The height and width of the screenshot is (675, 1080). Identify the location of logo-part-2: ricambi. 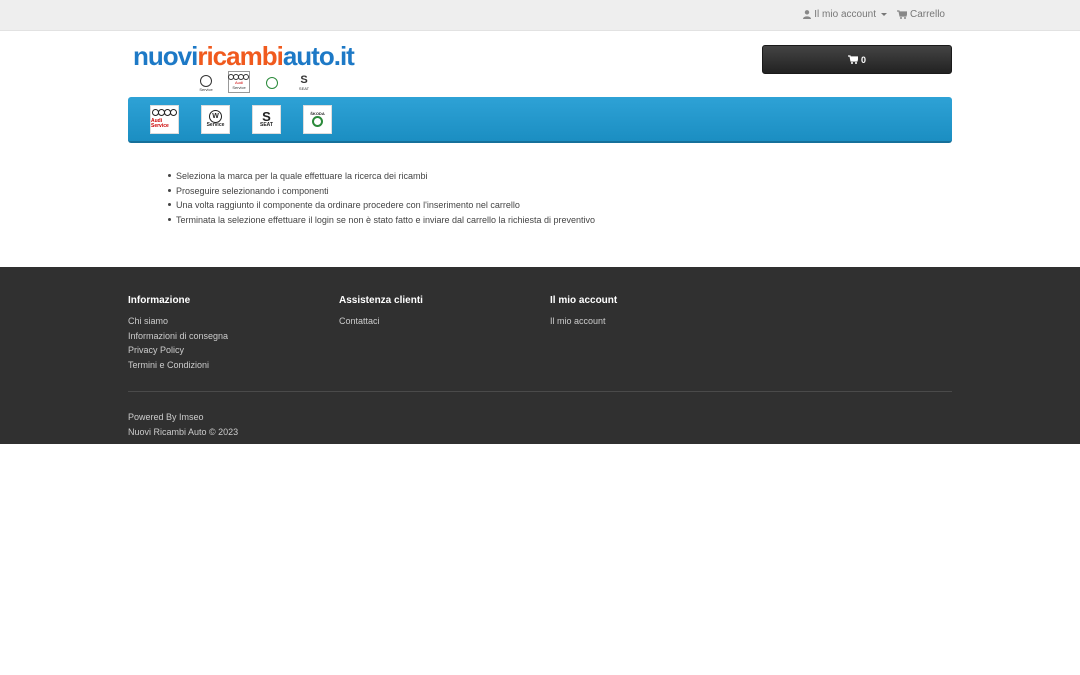
(240, 56).